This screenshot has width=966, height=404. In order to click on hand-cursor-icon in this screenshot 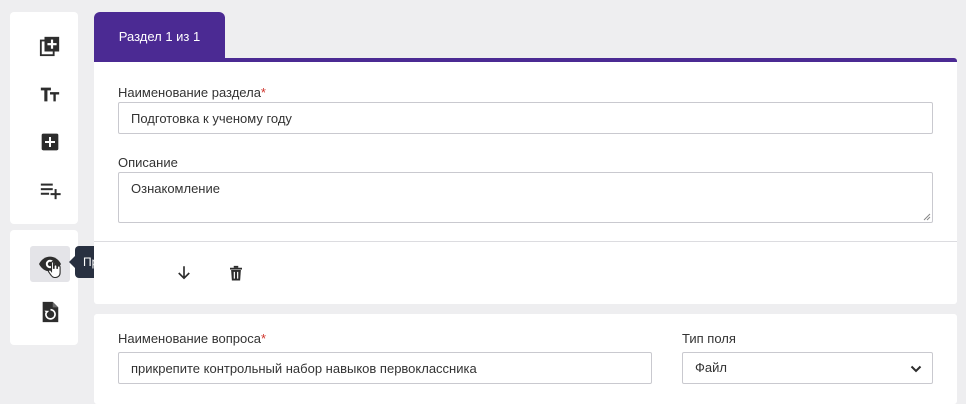, I will do `click(54, 269)`.